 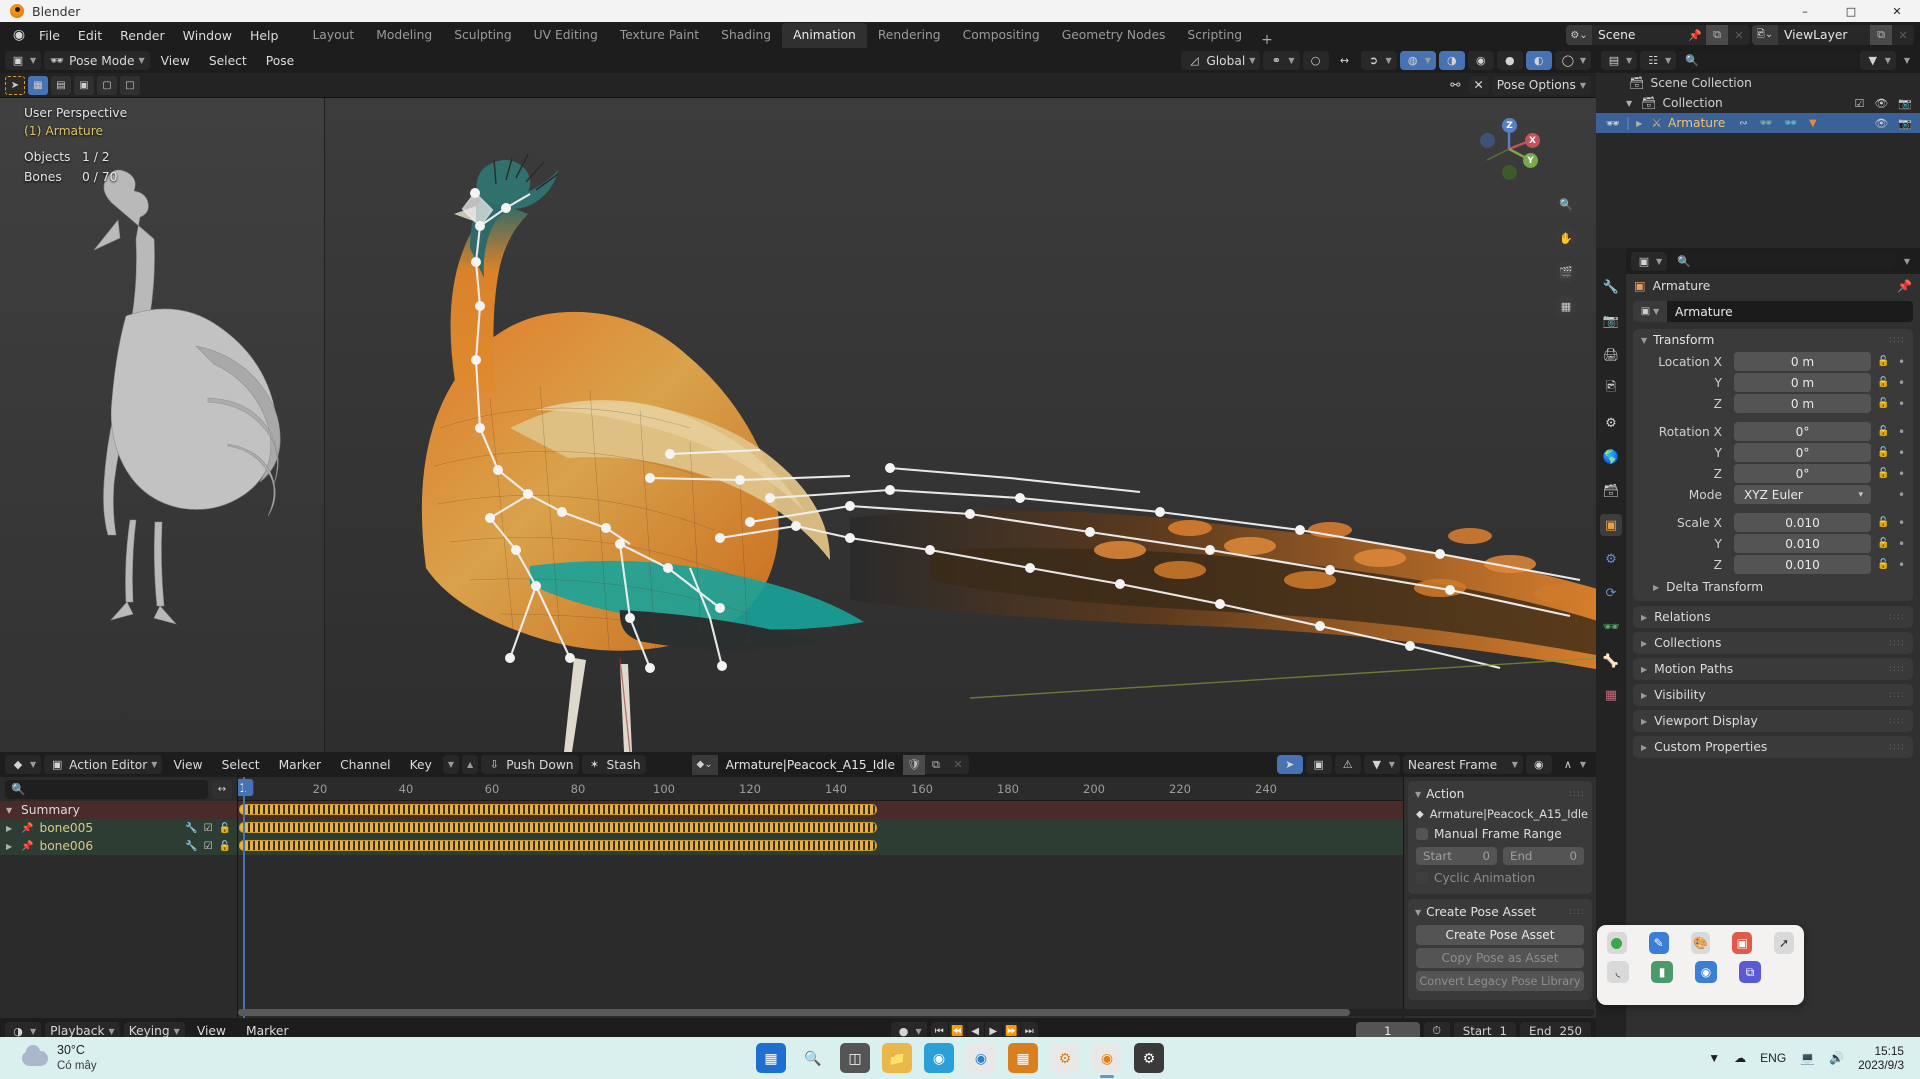 I want to click on viewport-nav-buttons: 🔍 ✋ 🎬 ▦, so click(x=1566, y=255).